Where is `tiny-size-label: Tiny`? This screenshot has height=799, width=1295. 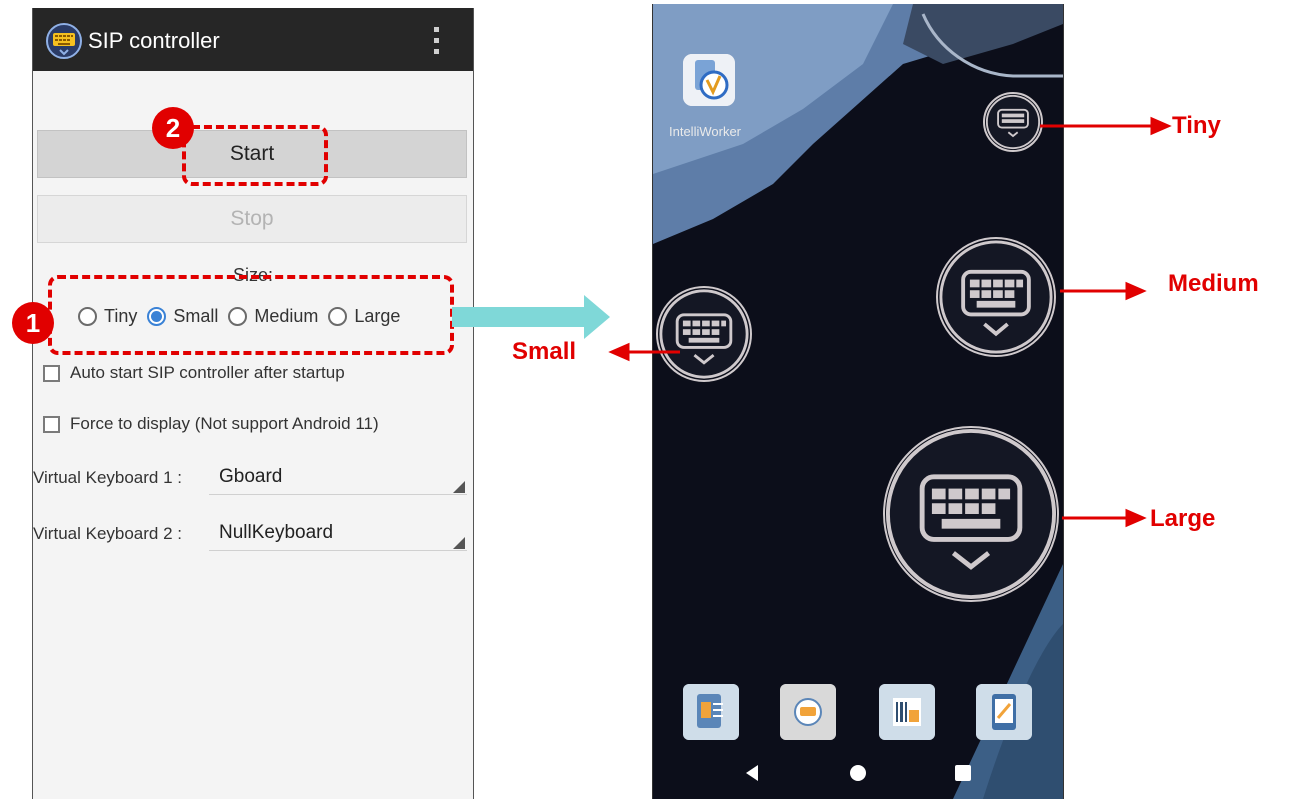 tiny-size-label: Tiny is located at coordinates (1196, 125).